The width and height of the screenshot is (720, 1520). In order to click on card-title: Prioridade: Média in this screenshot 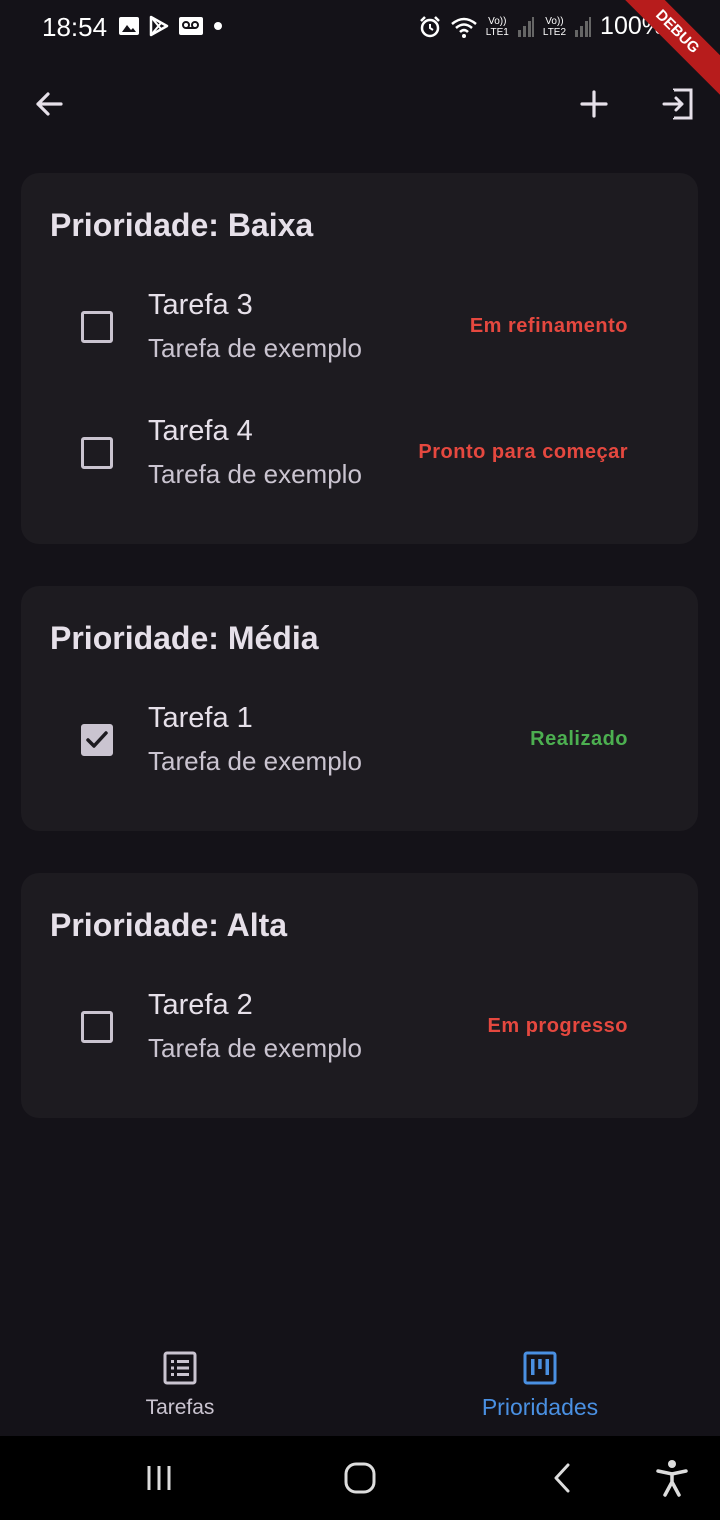, I will do `click(184, 638)`.